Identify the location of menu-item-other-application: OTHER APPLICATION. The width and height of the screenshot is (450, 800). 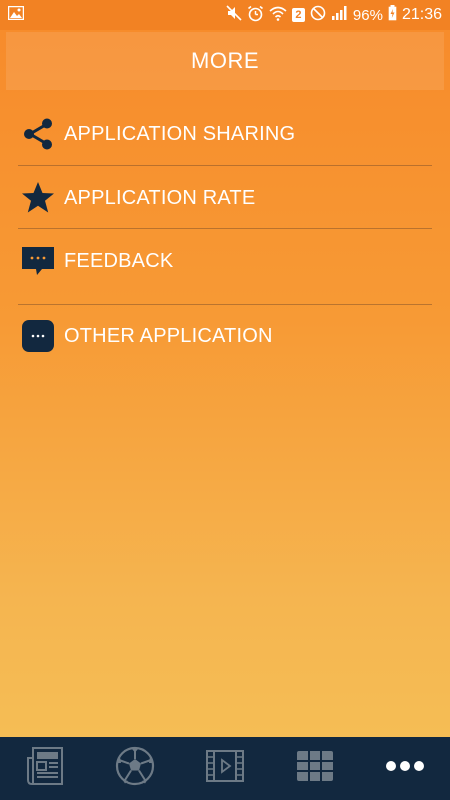
(225, 336).